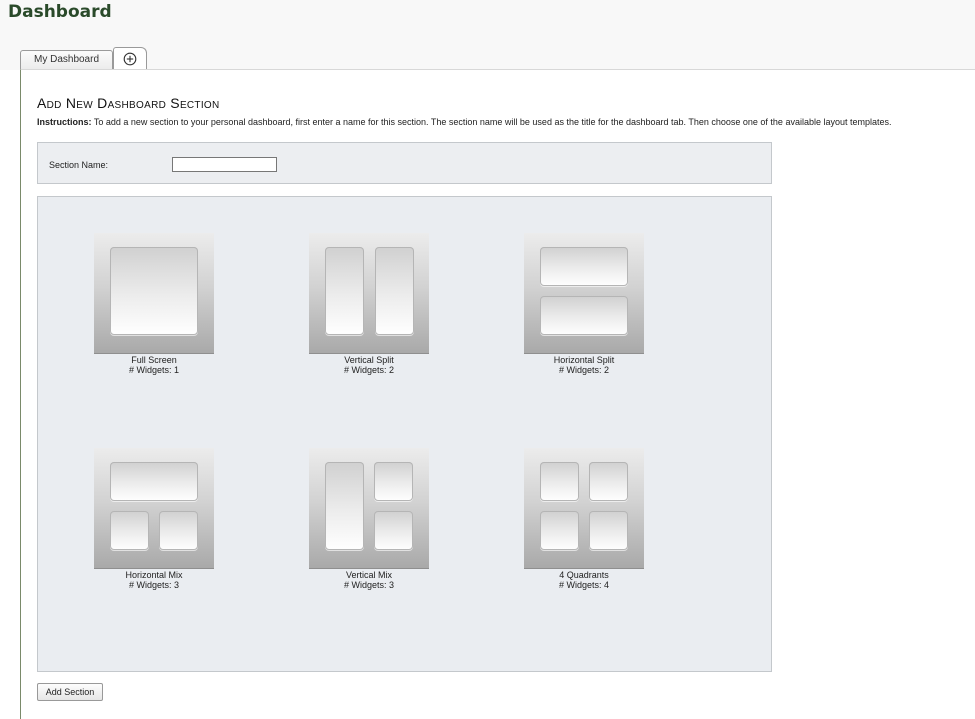 This screenshot has height=719, width=975. I want to click on section-name-input, so click(224, 164).